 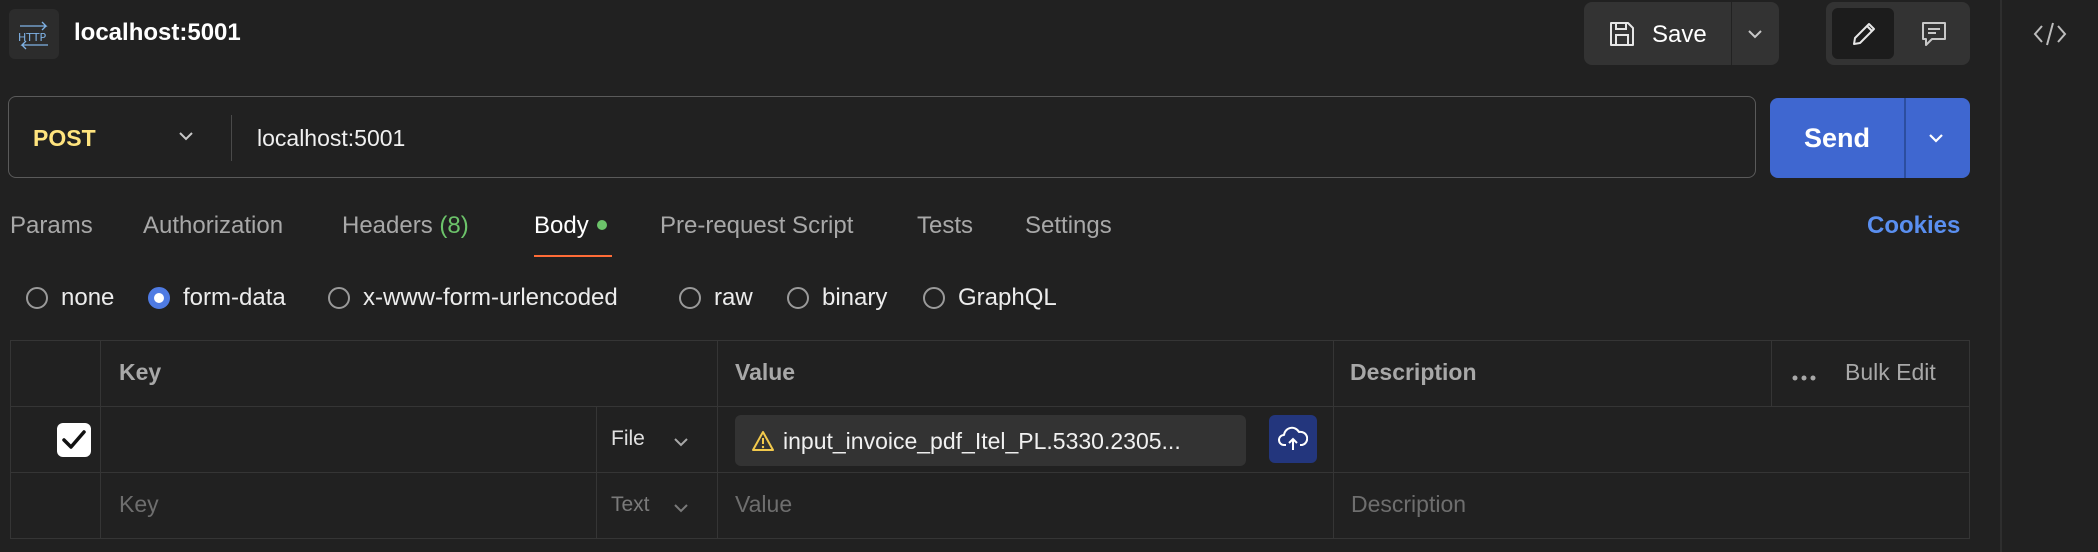 What do you see at coordinates (1890, 372) in the screenshot?
I see `bulk-edit-button: Bulk Edit` at bounding box center [1890, 372].